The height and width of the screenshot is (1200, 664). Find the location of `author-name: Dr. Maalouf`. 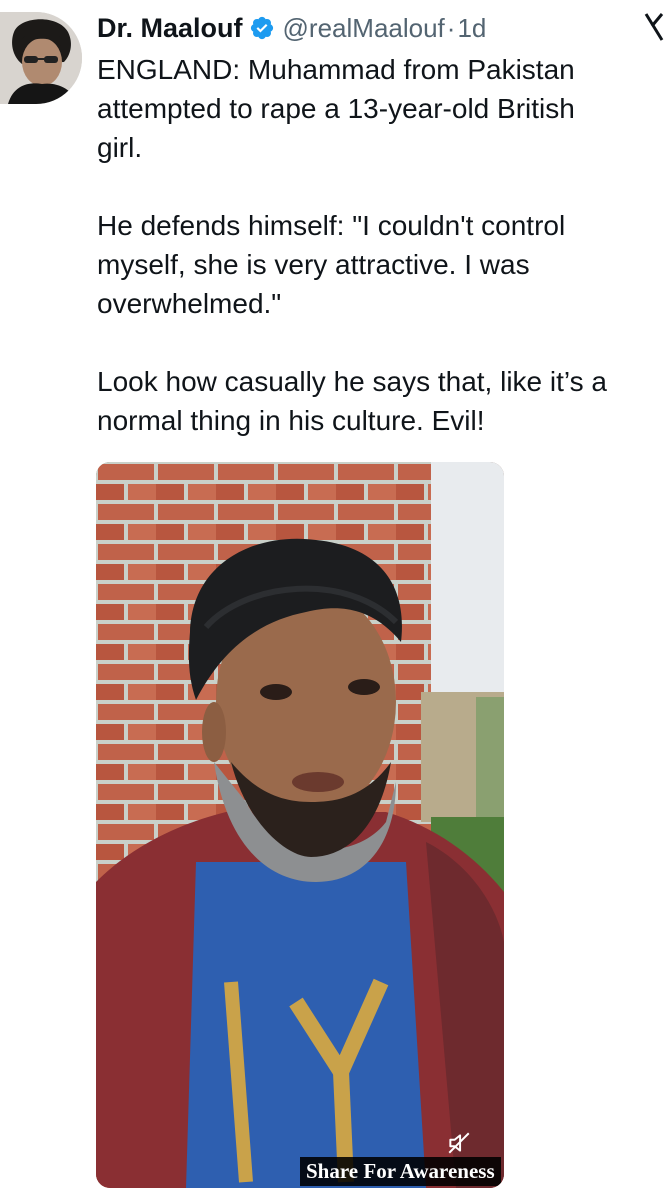

author-name: Dr. Maalouf is located at coordinates (170, 28).